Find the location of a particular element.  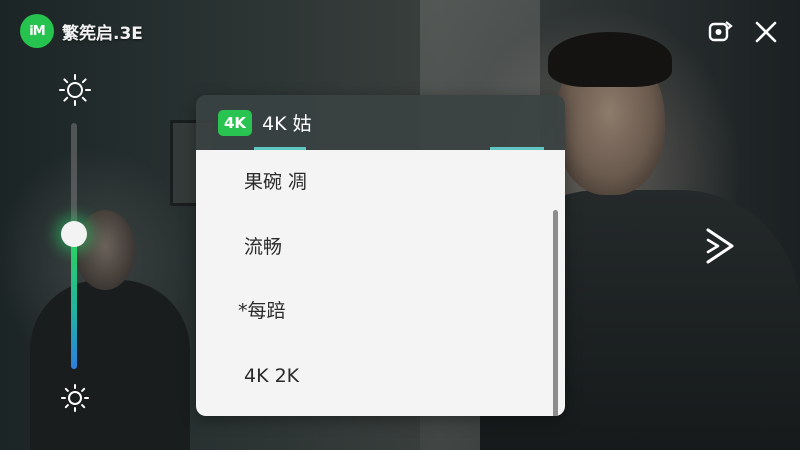

logo-text: 繁筅启.3E is located at coordinates (102, 33).